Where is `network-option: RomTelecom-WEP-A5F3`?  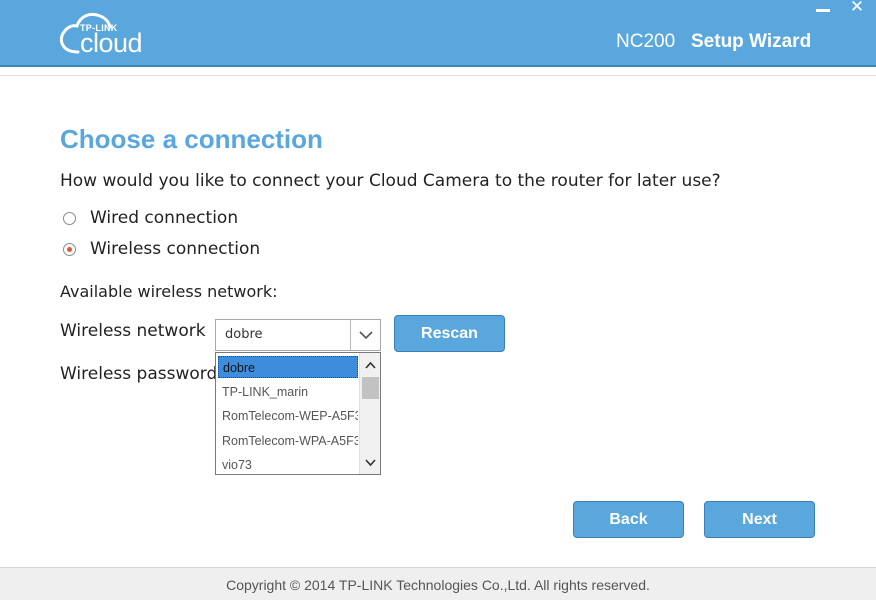
network-option: RomTelecom-WEP-A5F3 is located at coordinates (288, 416).